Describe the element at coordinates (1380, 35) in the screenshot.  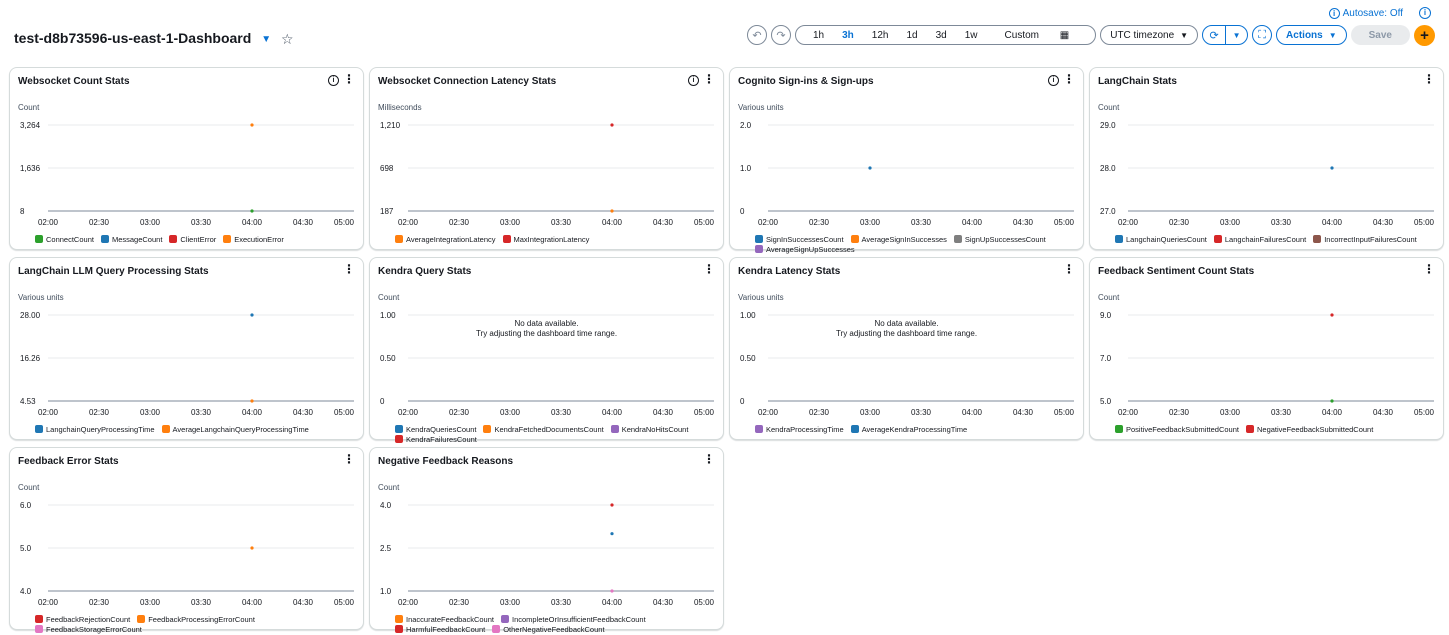
I see `save-button: Save` at that location.